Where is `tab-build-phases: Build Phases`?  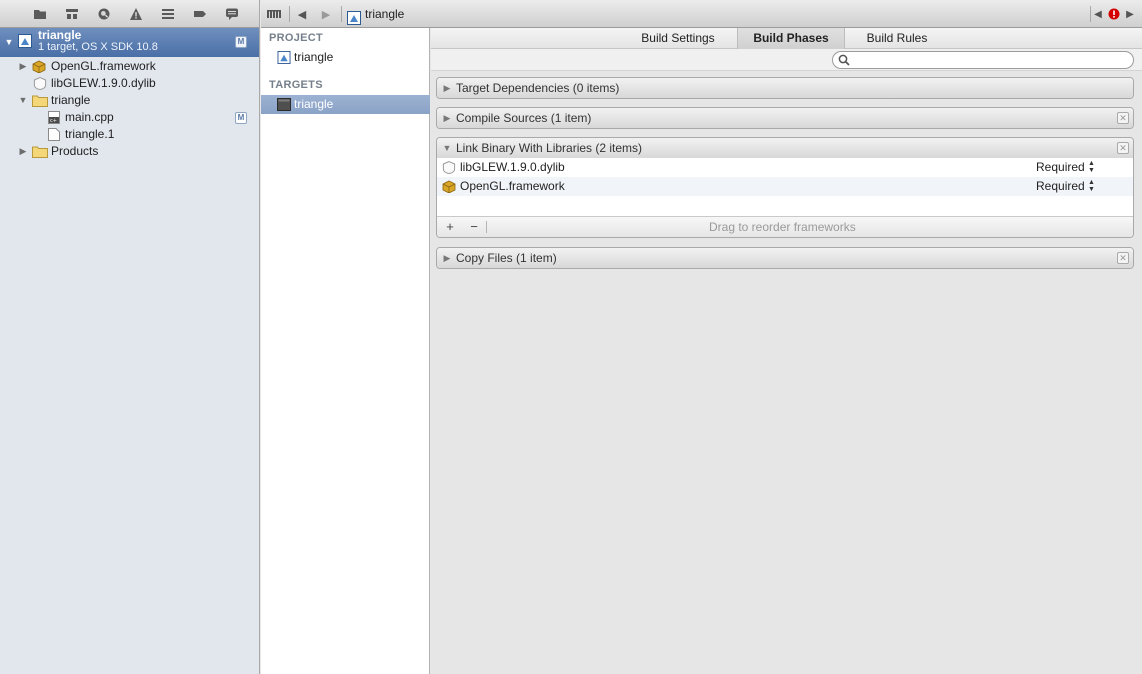
tab-build-phases: Build Phases is located at coordinates (791, 38).